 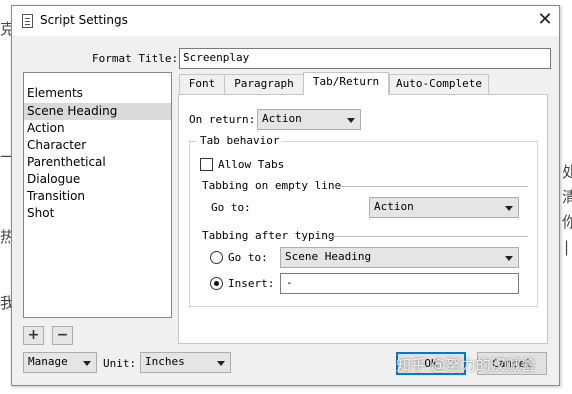 I want to click on unit-label: Unit:, so click(x=120, y=363).